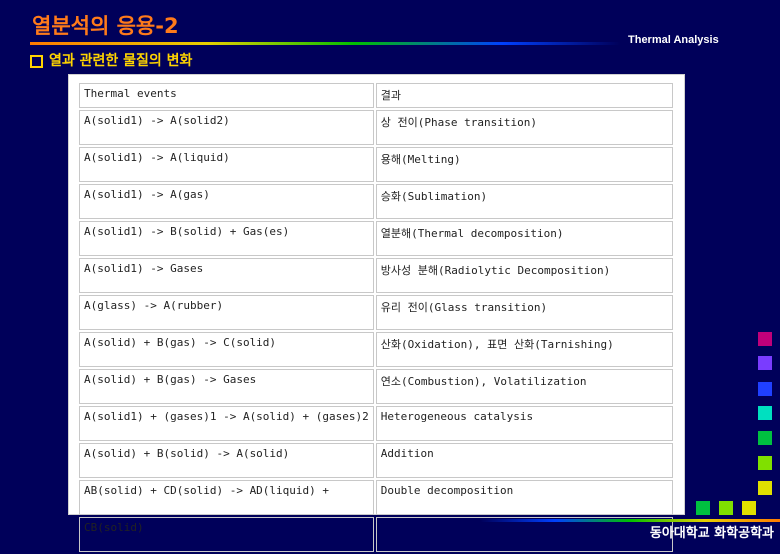 The width and height of the screenshot is (780, 554). Describe the element at coordinates (524, 497) in the screenshot. I see `result-cell: Double decomposition` at that location.